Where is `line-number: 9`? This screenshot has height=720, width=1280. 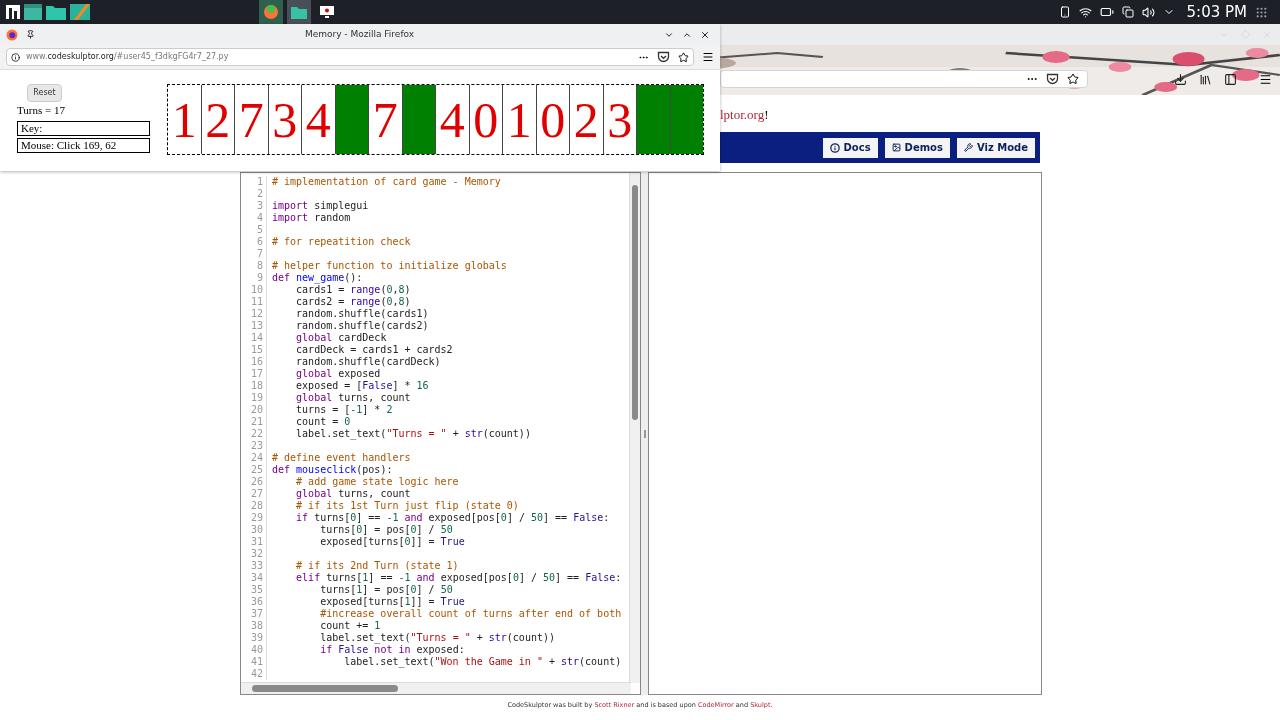
line-number: 9 is located at coordinates (254, 278).